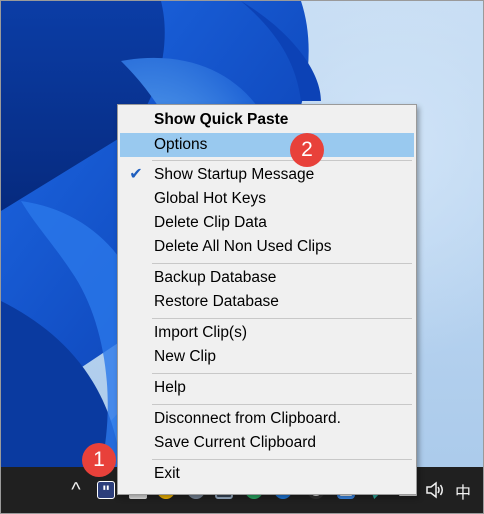  Describe the element at coordinates (181, 144) in the screenshot. I see `menu-item-label: Options` at that location.